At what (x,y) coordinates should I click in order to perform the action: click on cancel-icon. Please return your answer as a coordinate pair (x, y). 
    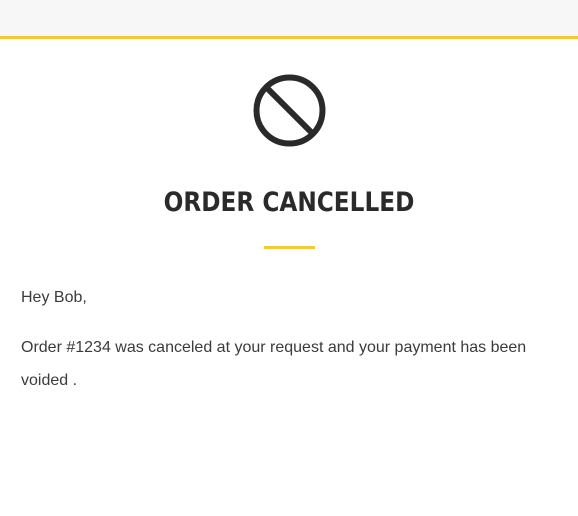
    Looking at the image, I should click on (289, 110).